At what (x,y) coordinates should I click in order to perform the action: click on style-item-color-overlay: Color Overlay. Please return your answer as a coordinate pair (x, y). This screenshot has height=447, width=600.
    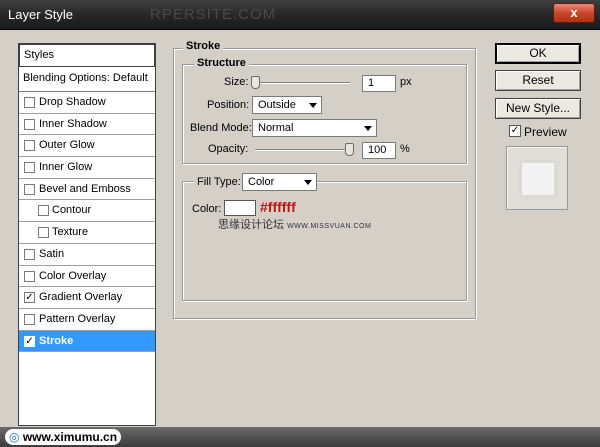
    Looking at the image, I should click on (87, 277).